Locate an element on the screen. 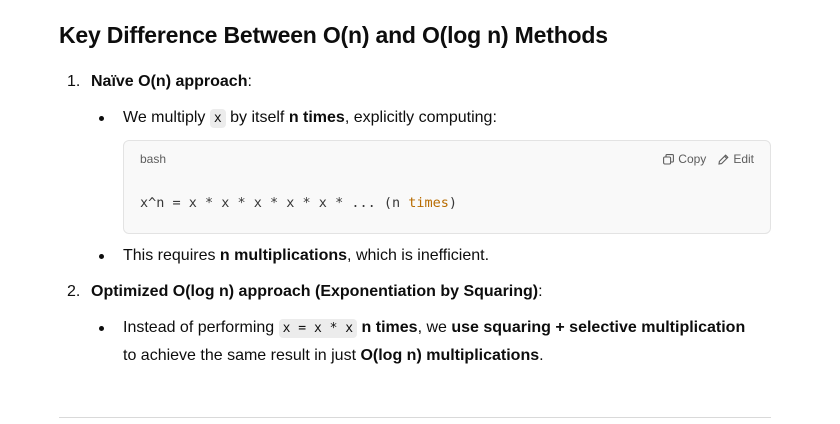 Image resolution: width=840 pixels, height=424 pixels. bullet-text-post: , which is inefficient. is located at coordinates (418, 255).